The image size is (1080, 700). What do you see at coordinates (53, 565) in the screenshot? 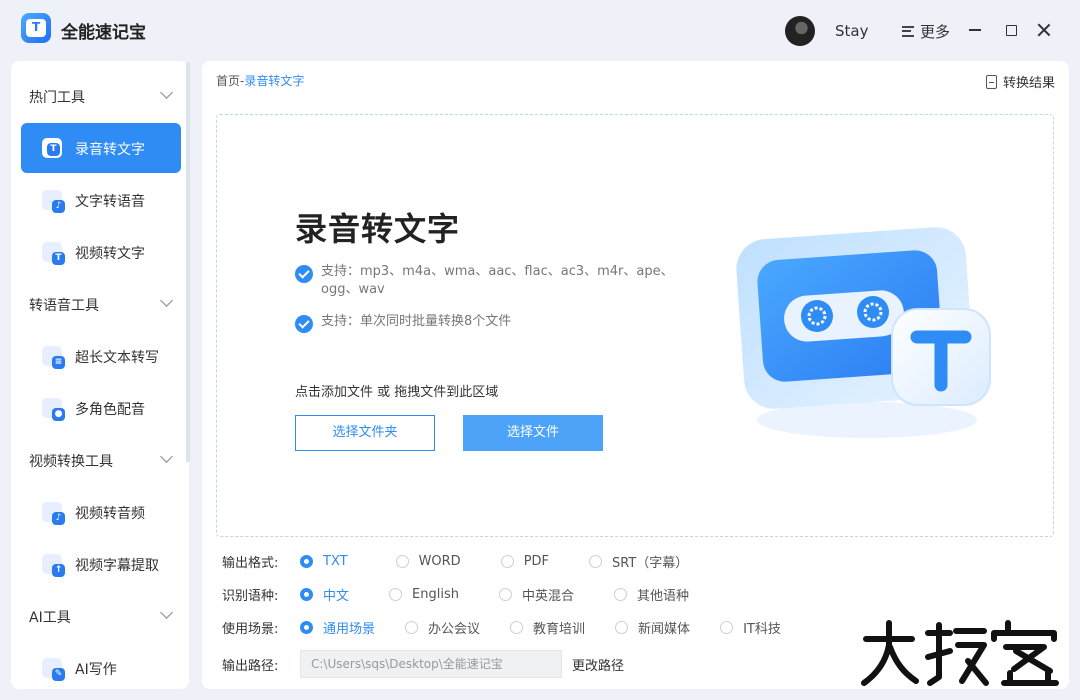
I see `upload-icon: ↑` at bounding box center [53, 565].